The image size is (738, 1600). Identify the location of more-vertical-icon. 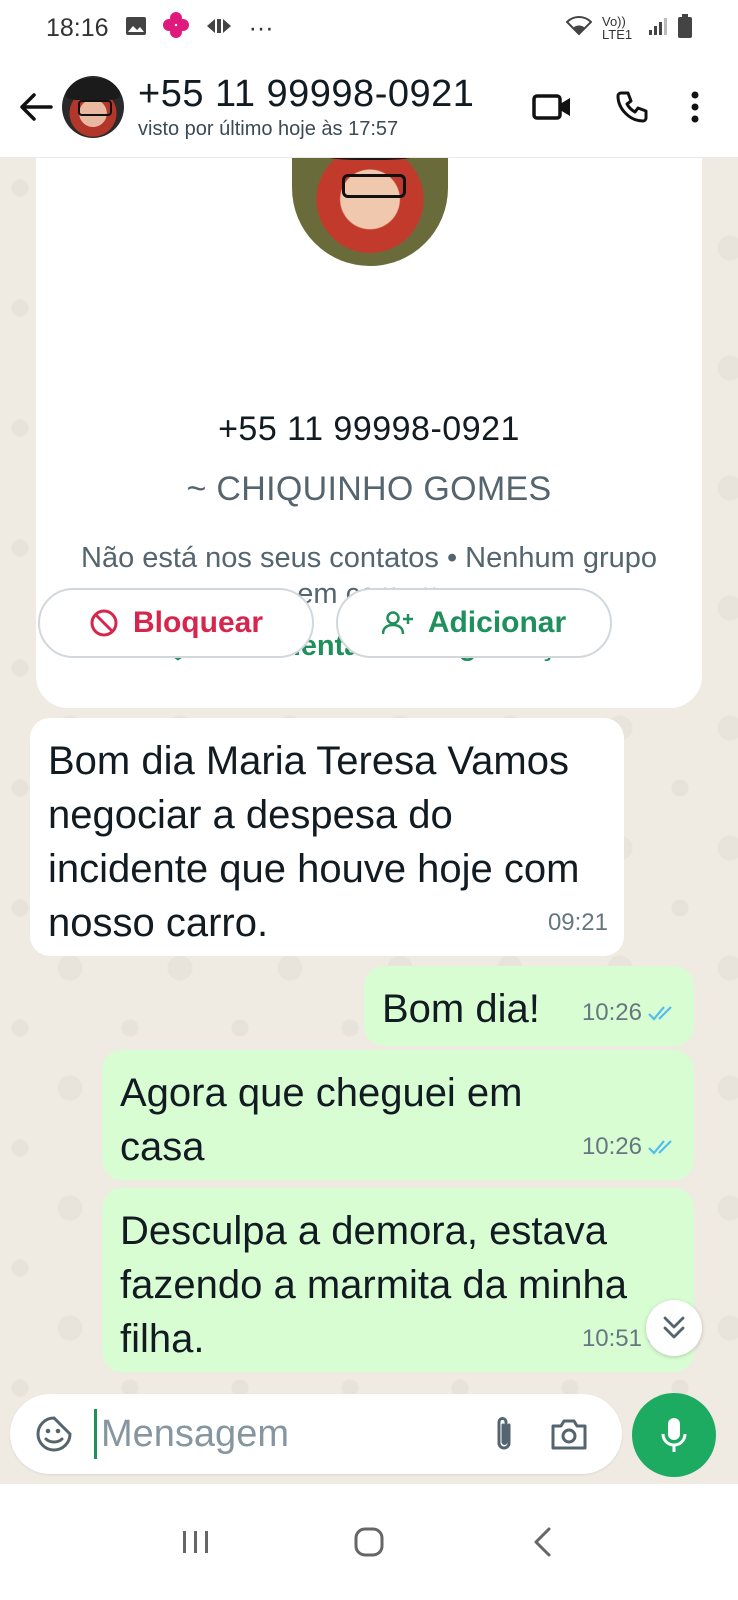
(695, 106).